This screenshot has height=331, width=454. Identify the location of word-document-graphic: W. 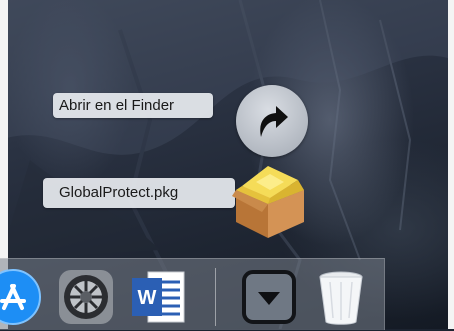
(158, 297).